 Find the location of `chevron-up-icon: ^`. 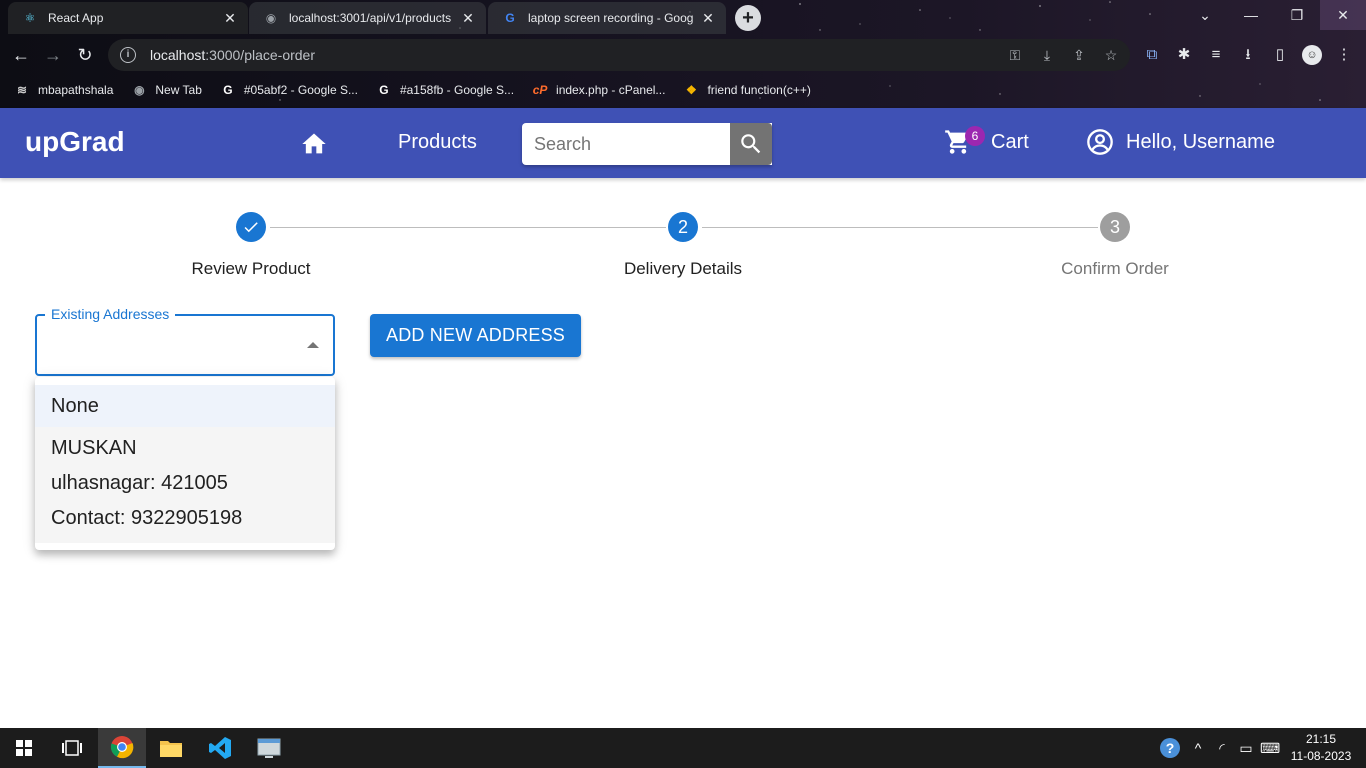

chevron-up-icon: ^ is located at coordinates (1198, 748).